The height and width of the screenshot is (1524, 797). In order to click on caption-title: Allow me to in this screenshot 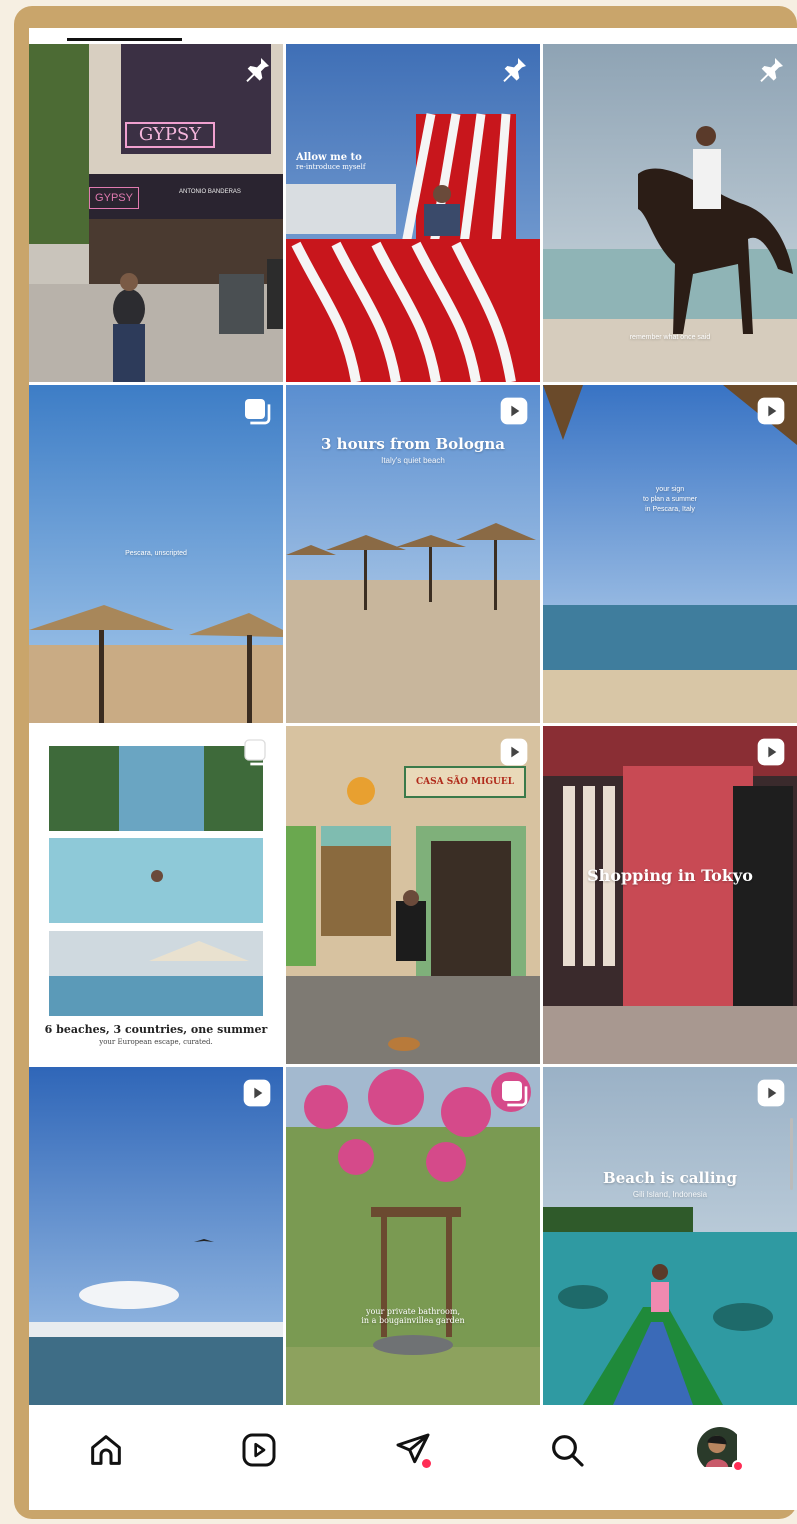, I will do `click(329, 157)`.